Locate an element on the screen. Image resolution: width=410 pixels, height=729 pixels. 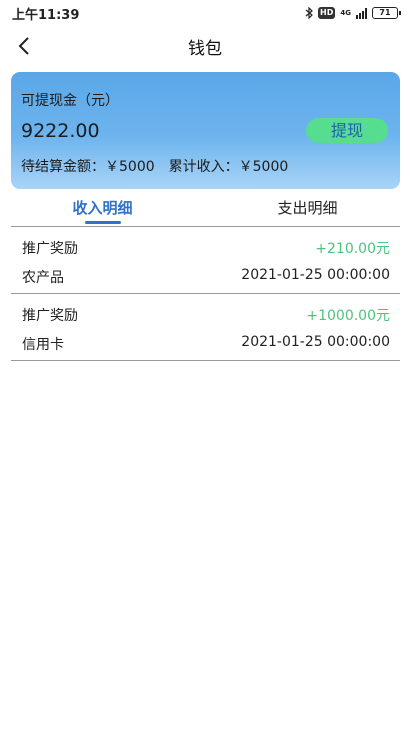
record-row-top: 推广奖励 +1000.00元 is located at coordinates (206, 315).